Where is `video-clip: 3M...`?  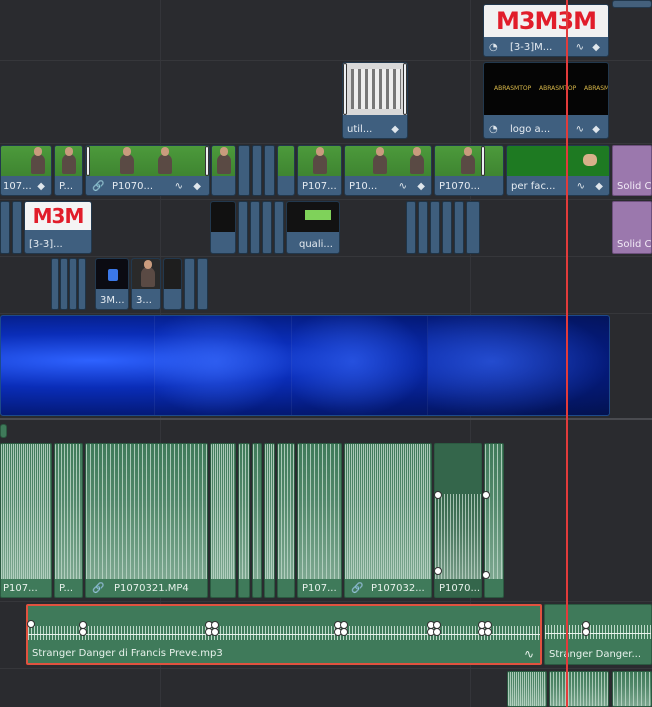 video-clip: 3M... is located at coordinates (112, 284).